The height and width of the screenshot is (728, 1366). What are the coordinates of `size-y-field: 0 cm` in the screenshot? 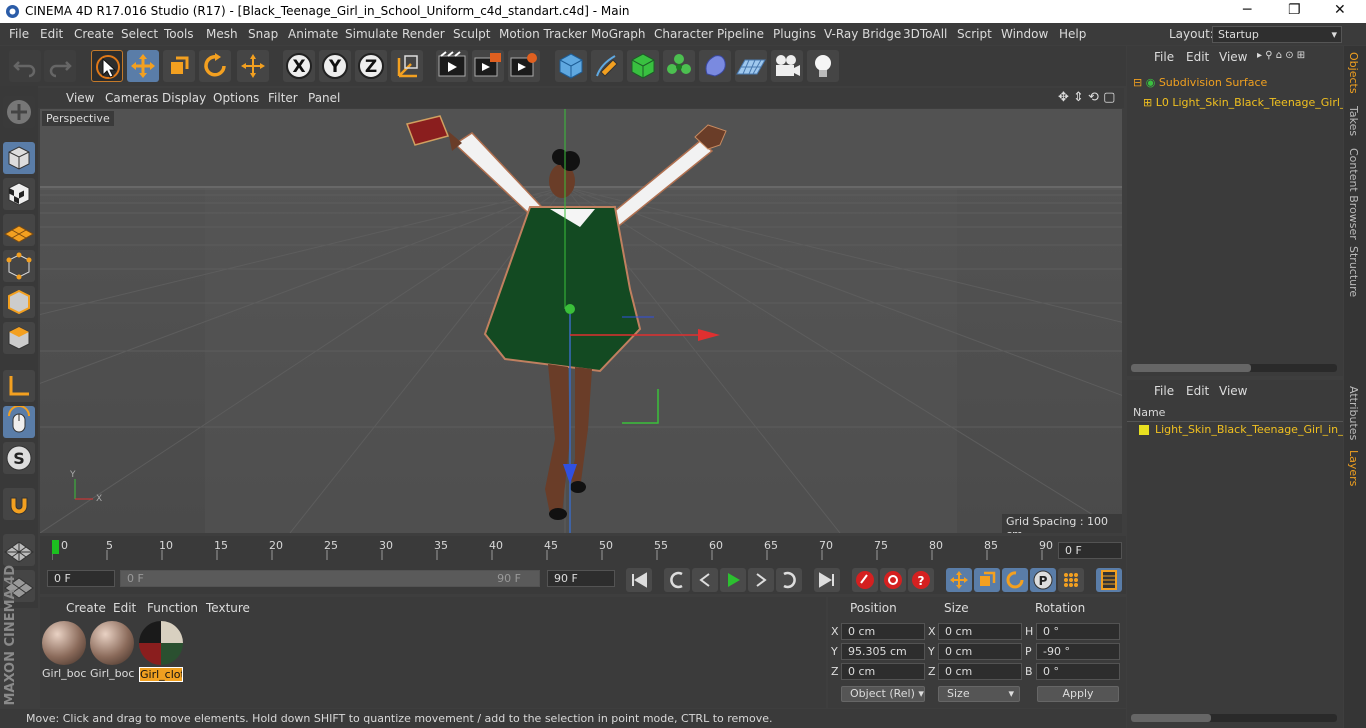 It's located at (980, 651).